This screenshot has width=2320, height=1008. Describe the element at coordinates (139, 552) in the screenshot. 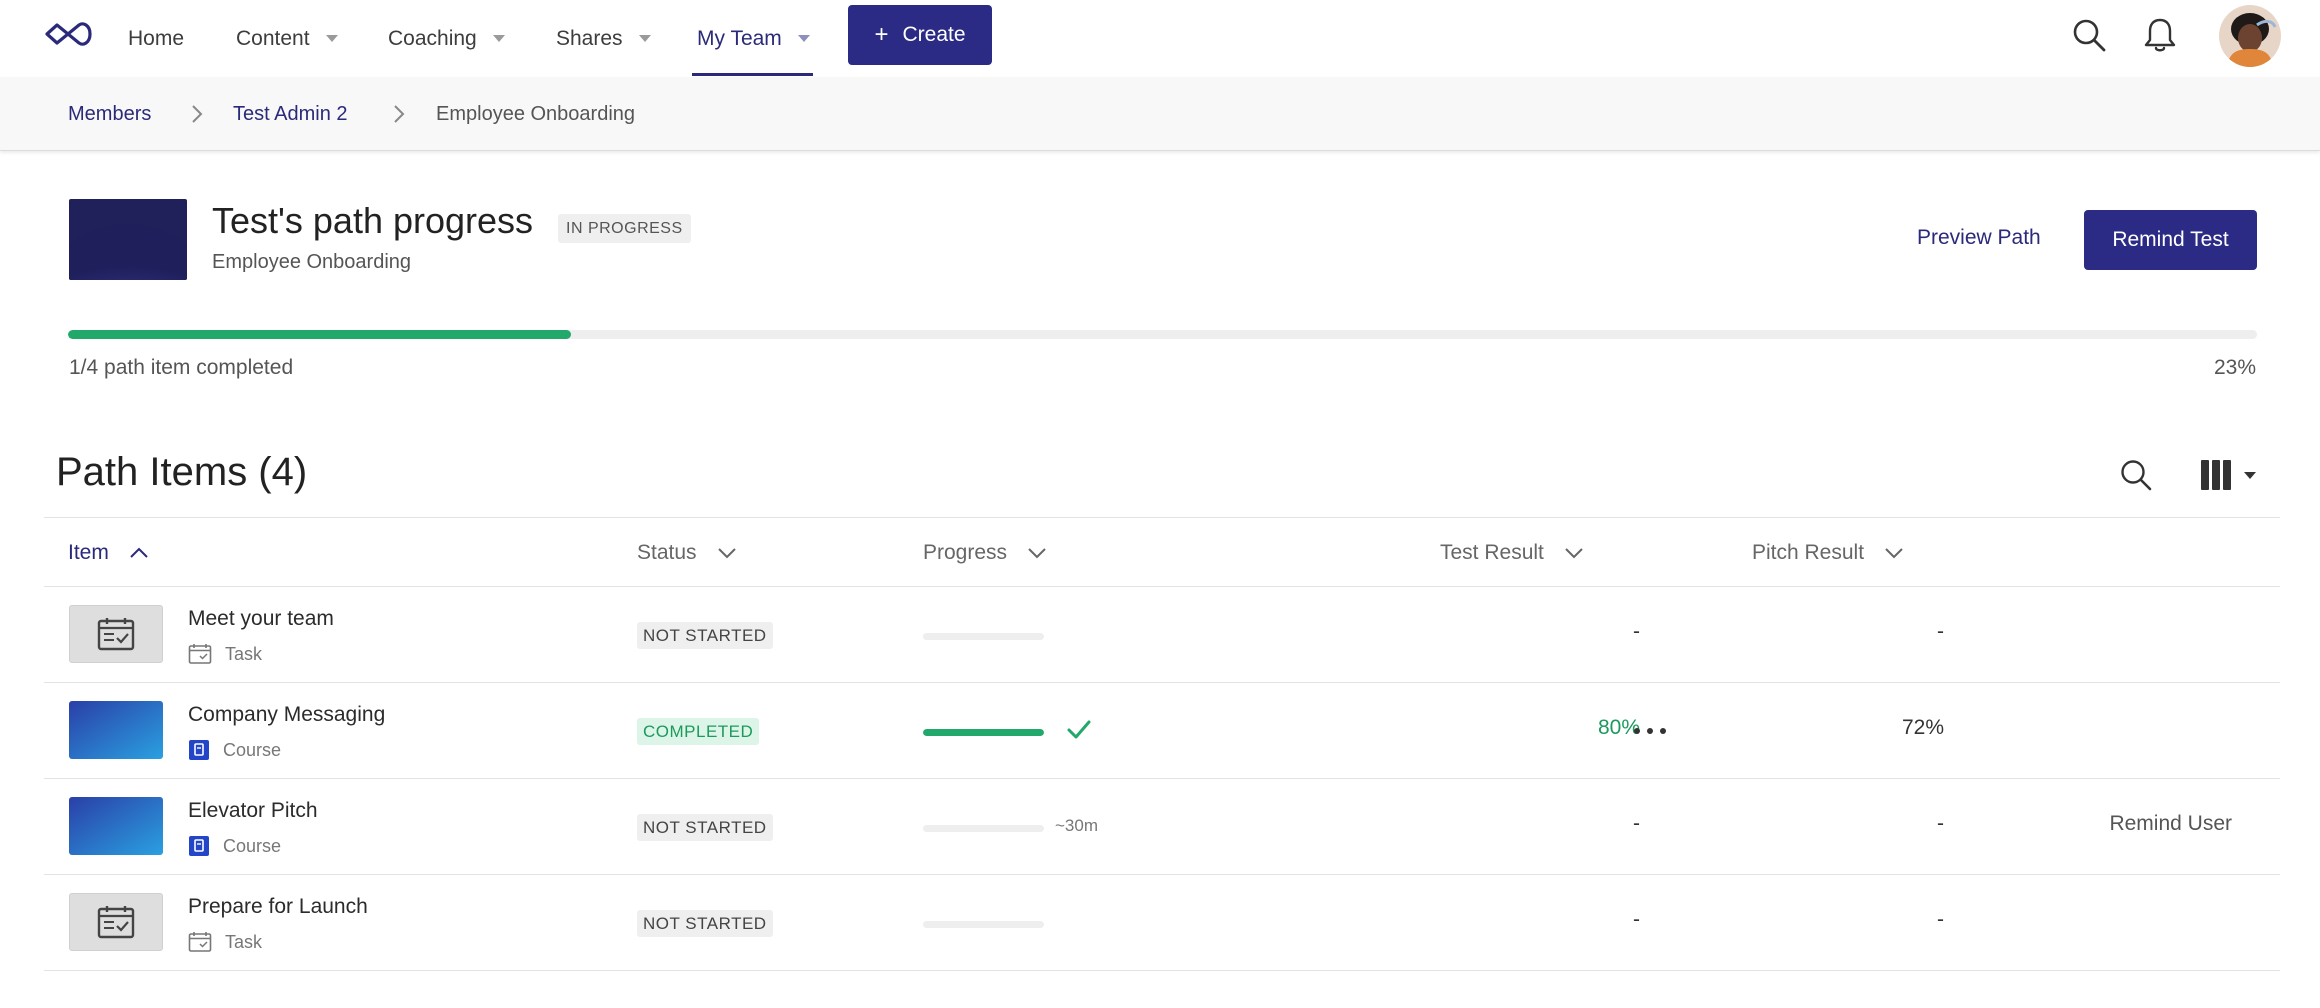

I see `chevron-up-icon` at that location.